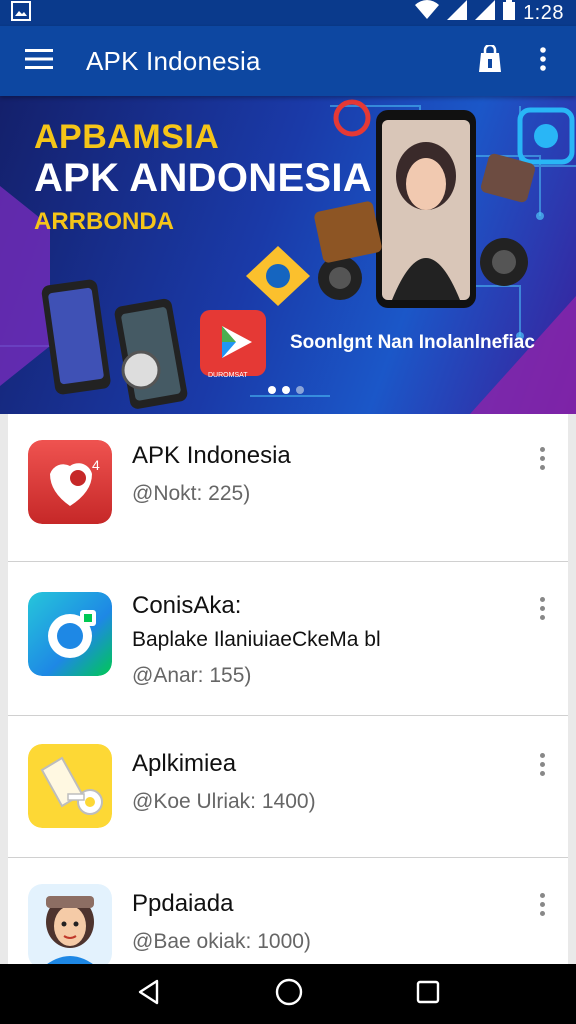  Describe the element at coordinates (96, 465) in the screenshot. I see `svg-text: 4` at that location.